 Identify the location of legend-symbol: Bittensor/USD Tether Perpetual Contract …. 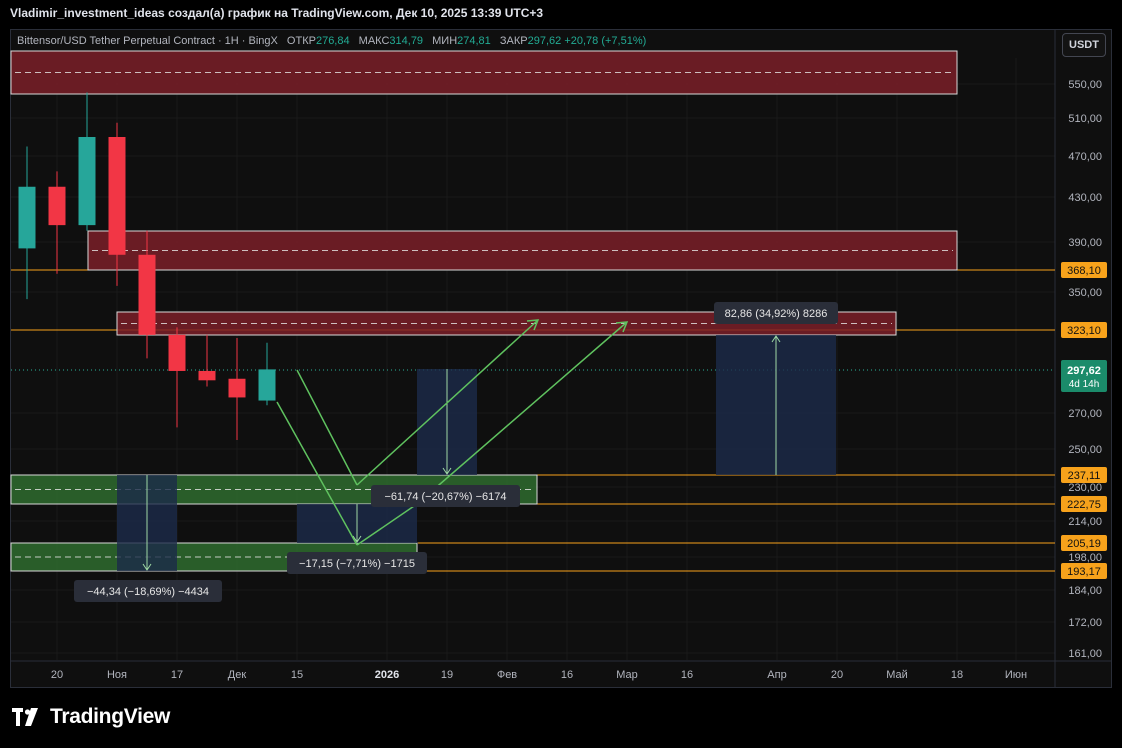
(147, 41).